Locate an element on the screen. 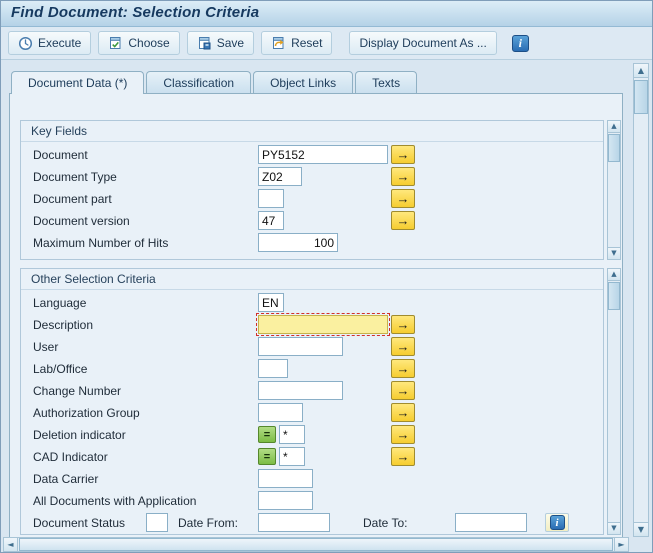  execute-button: Execute is located at coordinates (50, 43).